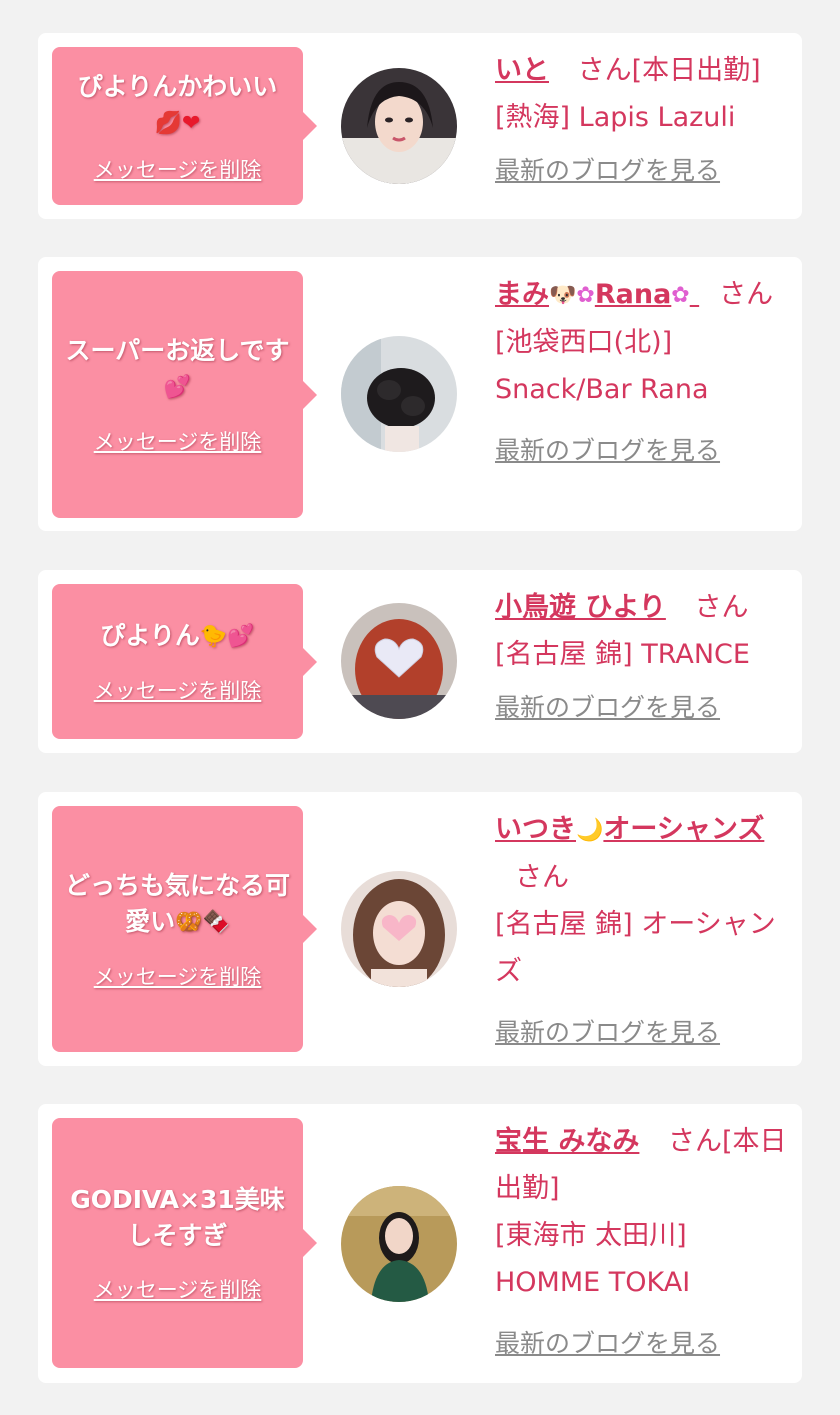  Describe the element at coordinates (178, 105) in the screenshot. I see `message-text: ぴよりんかわいい 💋❤` at that location.